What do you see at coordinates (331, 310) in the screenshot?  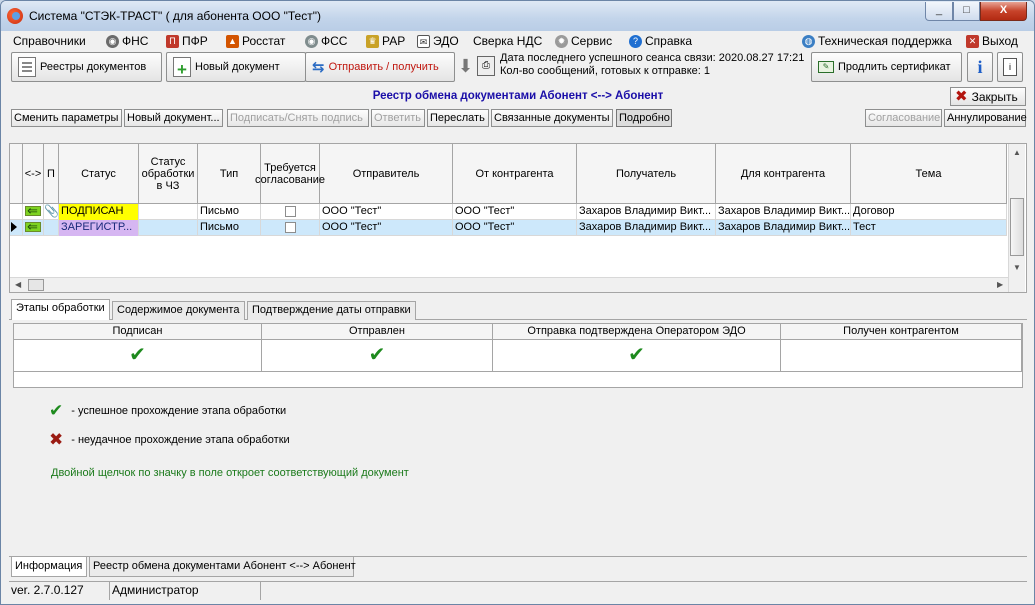 I see `tab-send-date-confirmation: Подтверждение даты отправки` at bounding box center [331, 310].